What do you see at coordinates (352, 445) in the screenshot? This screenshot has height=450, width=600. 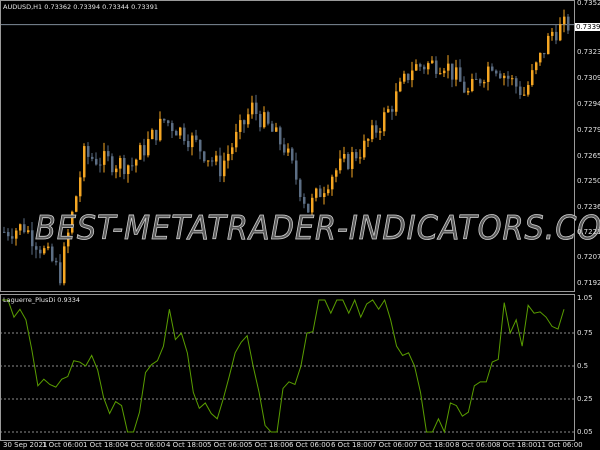 I see `time-tick-label: 6 Oct 18:00` at bounding box center [352, 445].